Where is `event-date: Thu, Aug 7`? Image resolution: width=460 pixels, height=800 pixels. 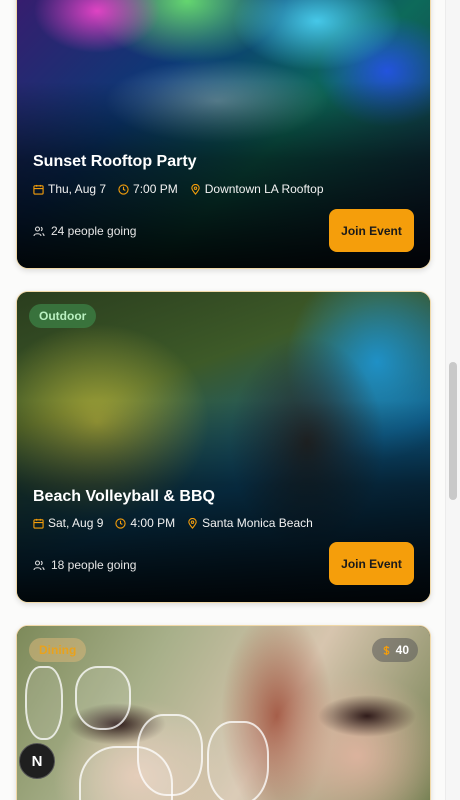 event-date: Thu, Aug 7 is located at coordinates (69, 189).